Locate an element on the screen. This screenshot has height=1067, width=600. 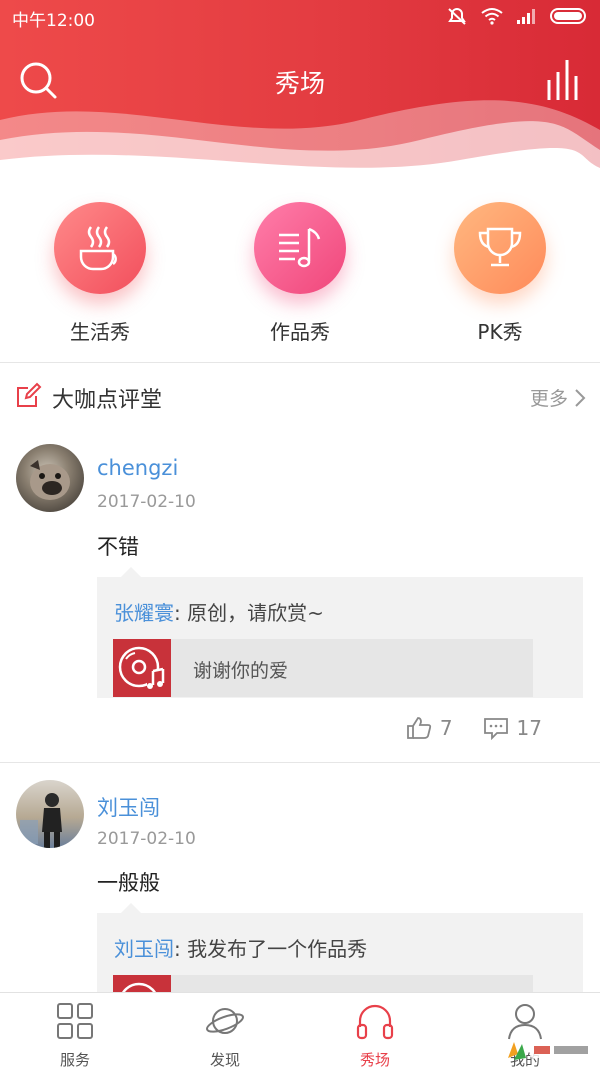
battery-icon is located at coordinates (568, 16).